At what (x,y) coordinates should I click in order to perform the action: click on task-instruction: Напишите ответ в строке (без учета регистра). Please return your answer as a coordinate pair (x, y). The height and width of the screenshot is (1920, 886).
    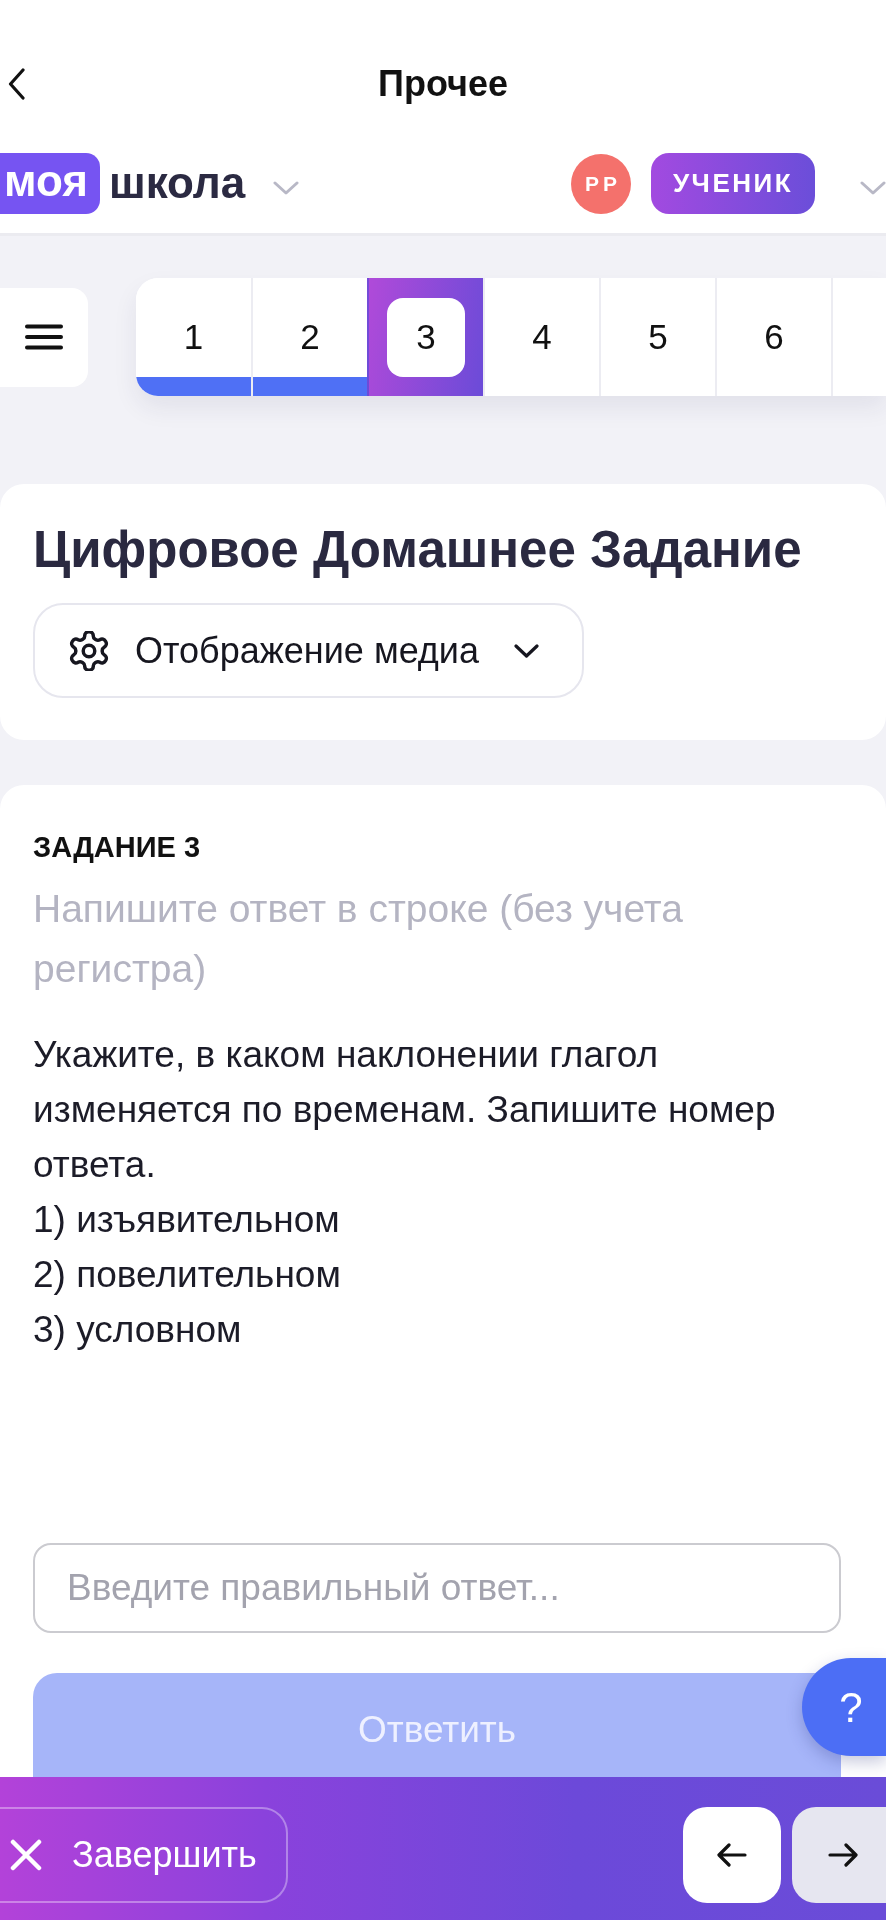
    Looking at the image, I should click on (358, 939).